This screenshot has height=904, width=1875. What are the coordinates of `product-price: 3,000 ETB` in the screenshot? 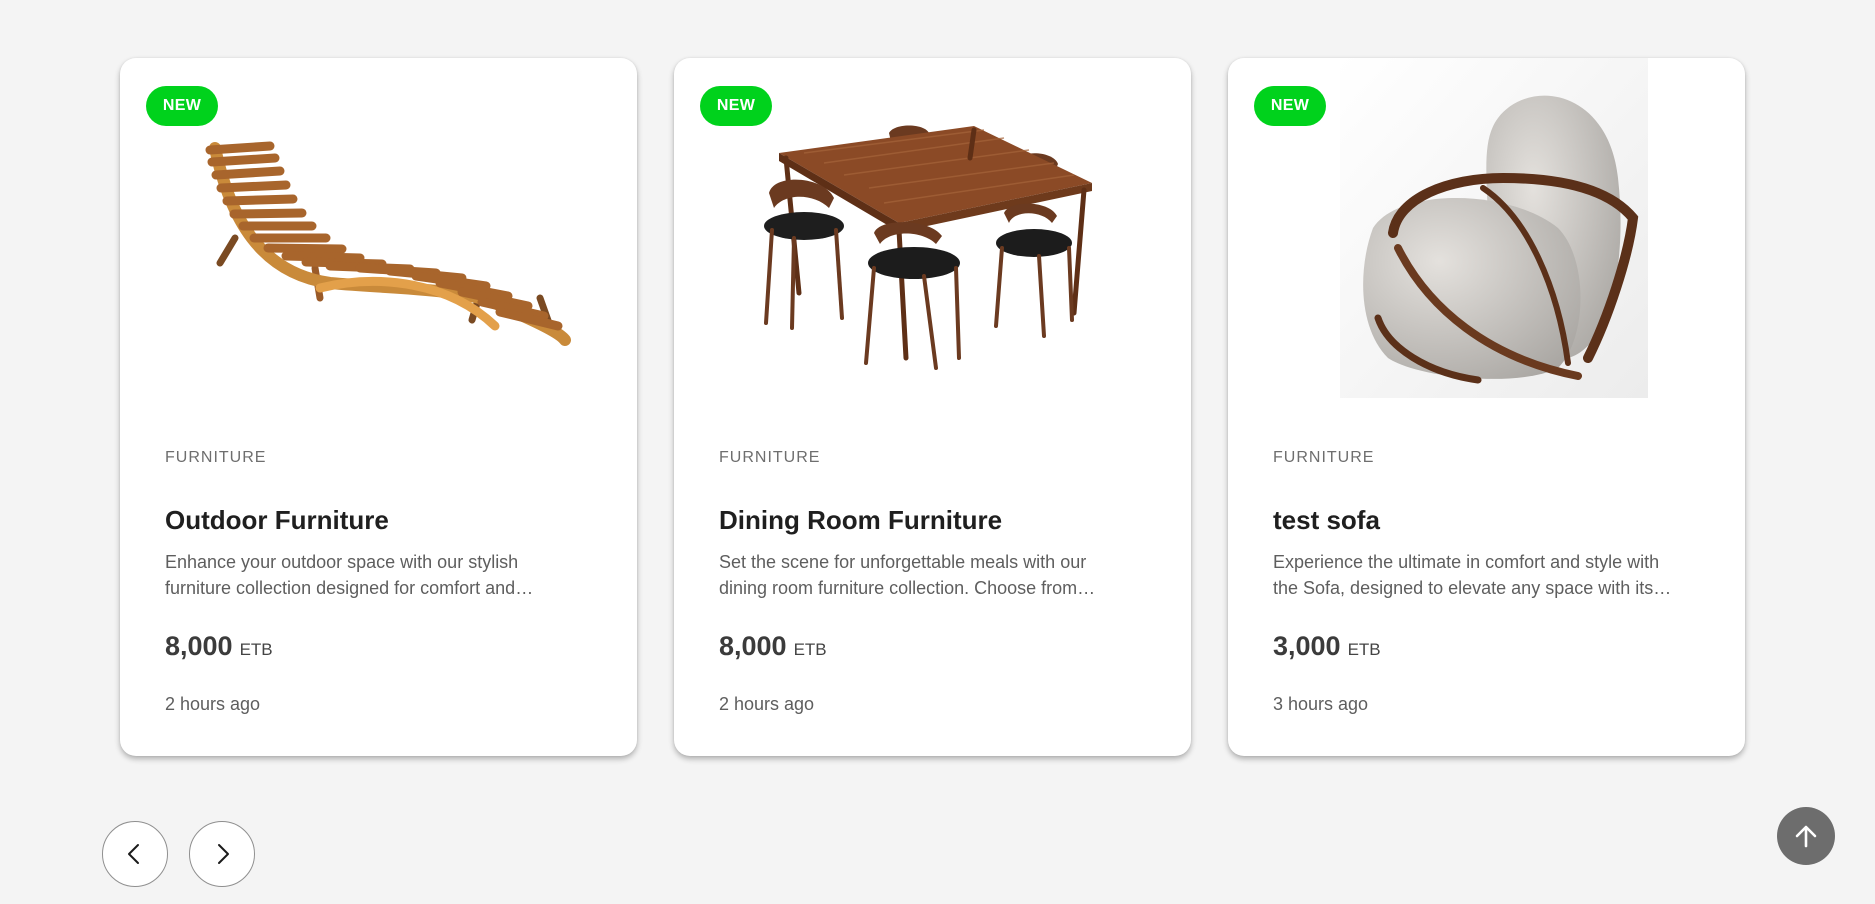 It's located at (1327, 646).